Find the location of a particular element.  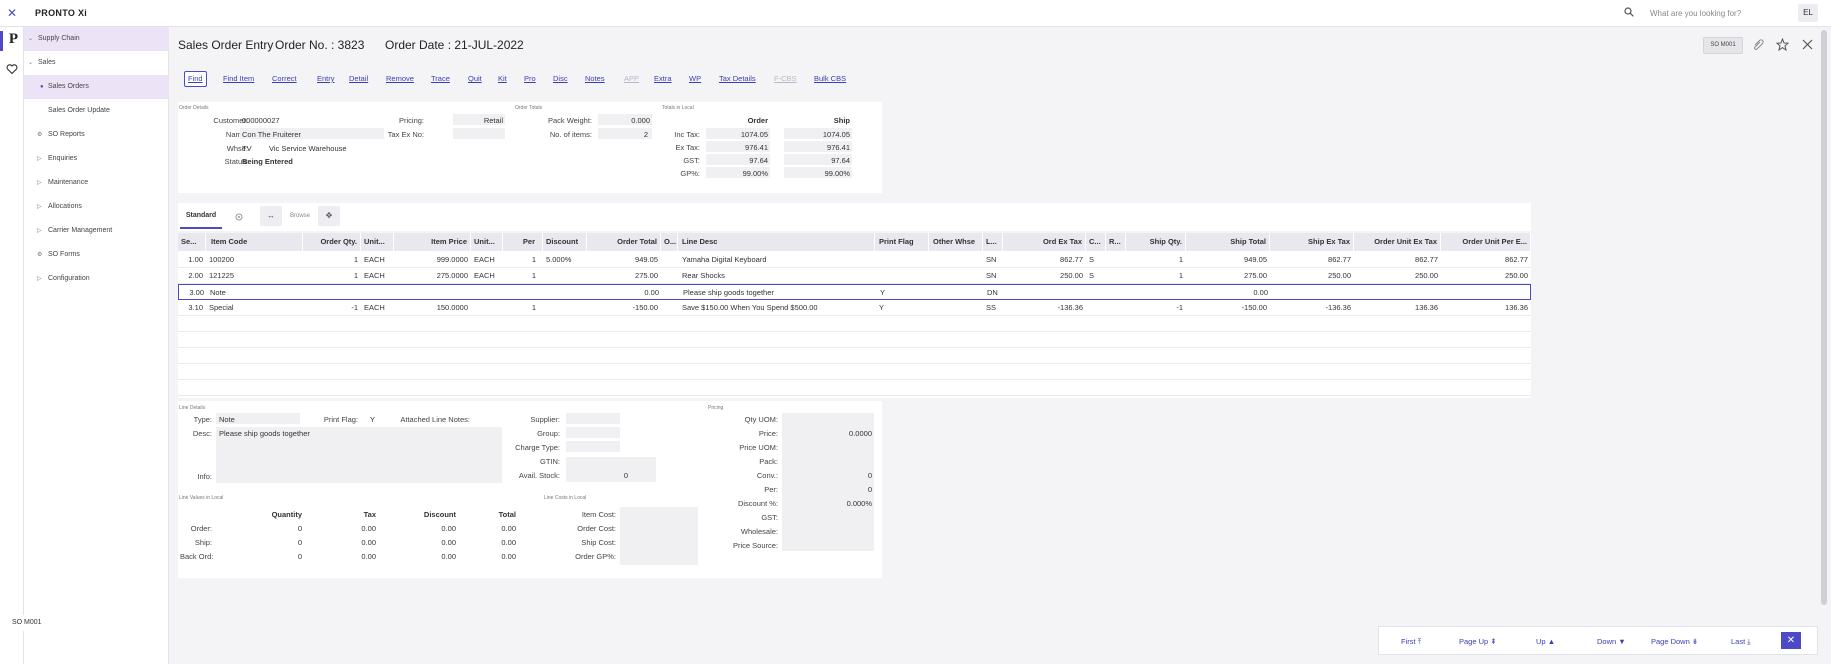

sidebar-item-sales: ⌄ Sales is located at coordinates (96, 63).